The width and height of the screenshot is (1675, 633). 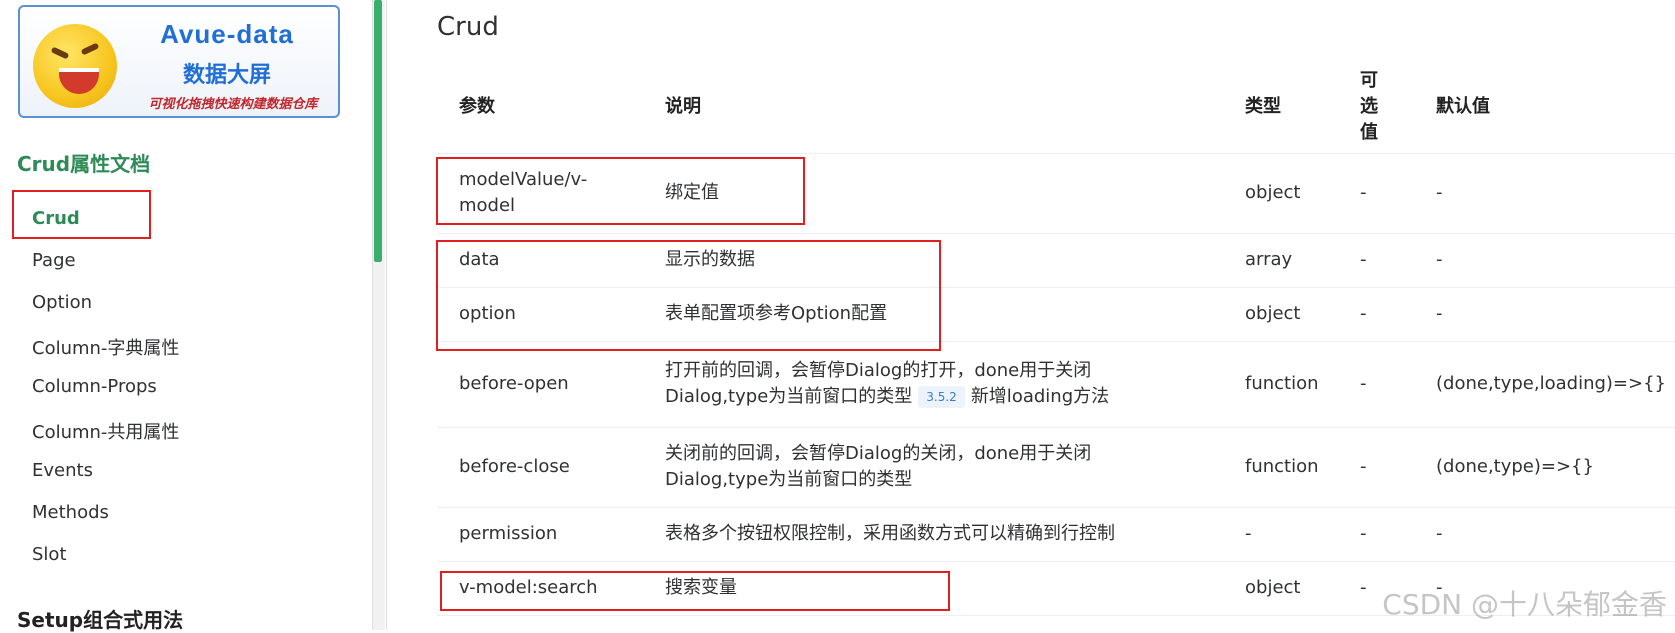 What do you see at coordinates (683, 106) in the screenshot?
I see `header-desc: 说明` at bounding box center [683, 106].